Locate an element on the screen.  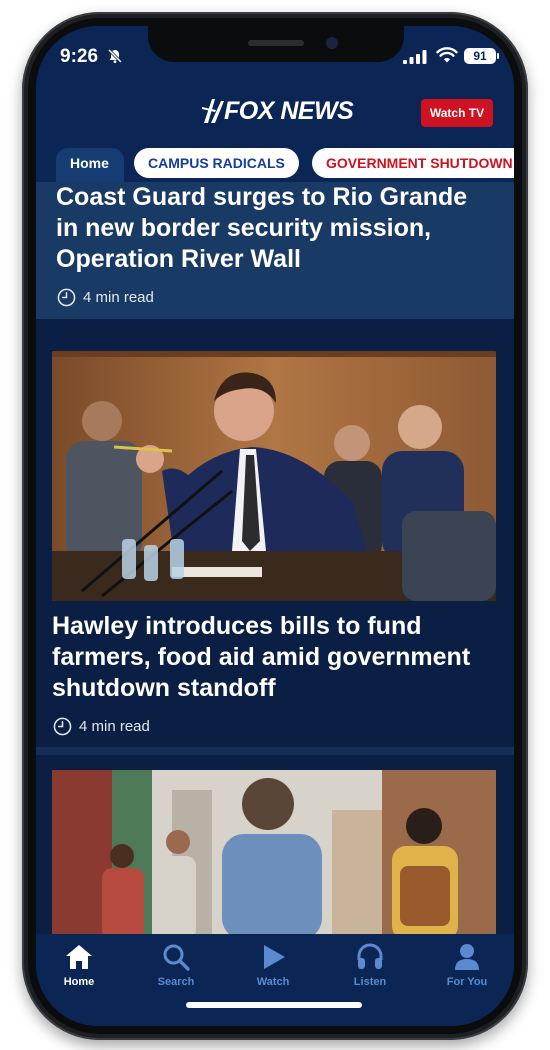
search-icon is located at coordinates (176, 957).